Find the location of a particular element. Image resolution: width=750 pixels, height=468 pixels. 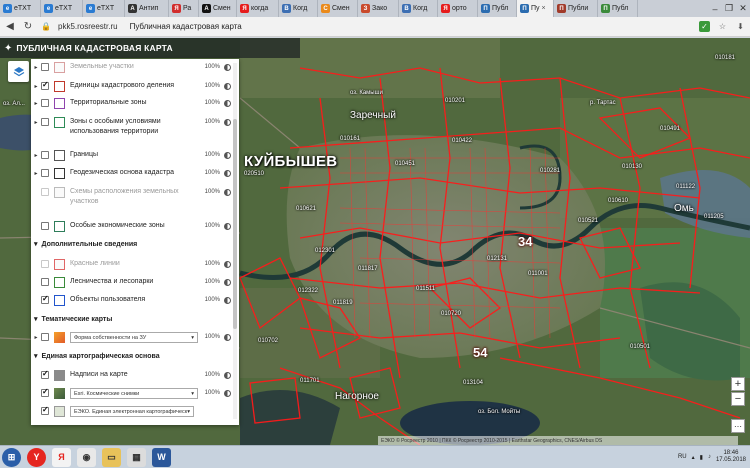

panel-scrollbar-thumb is located at coordinates (235, 224).